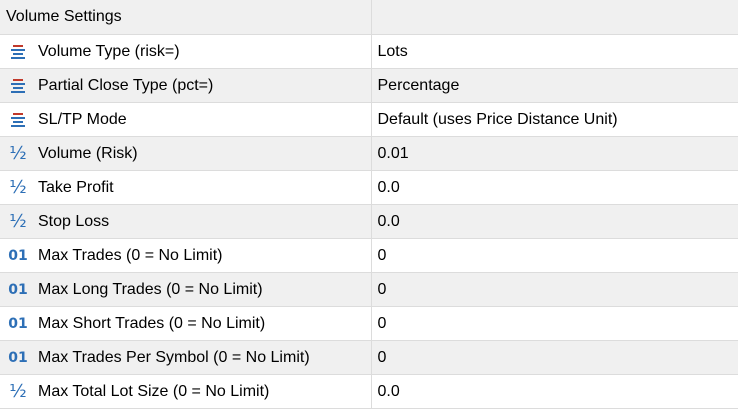  I want to click on property-row-max-short-trades: 01 Max Short Trades (0 = No Limit) 0, so click(369, 323).